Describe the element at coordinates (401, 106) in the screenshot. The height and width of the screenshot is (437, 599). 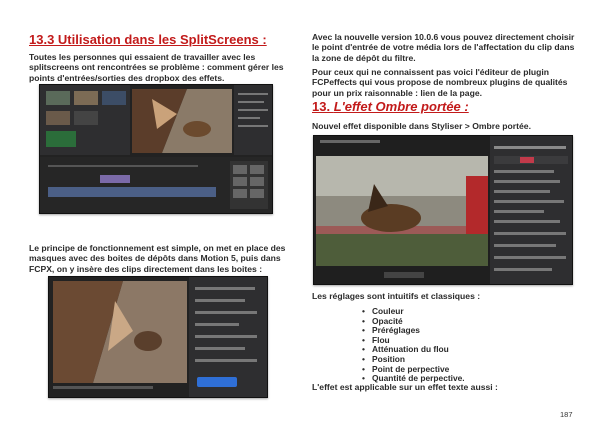
I see `heading-title: L'effet Ombre portée :` at that location.